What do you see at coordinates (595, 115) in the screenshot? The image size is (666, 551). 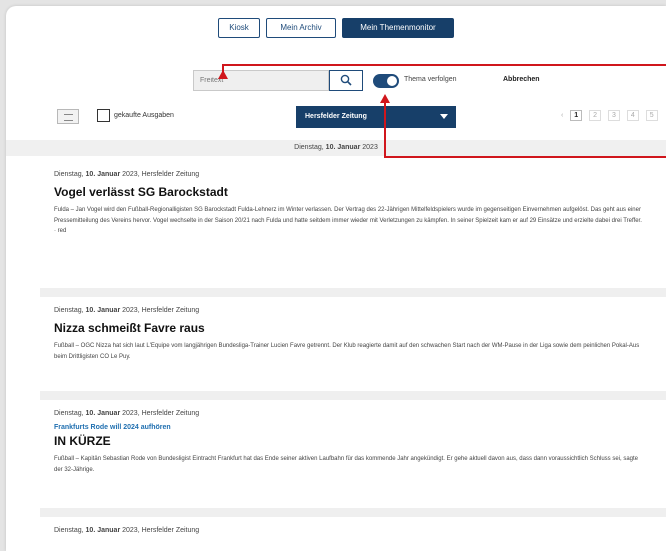 I see `page-2: 2` at bounding box center [595, 115].